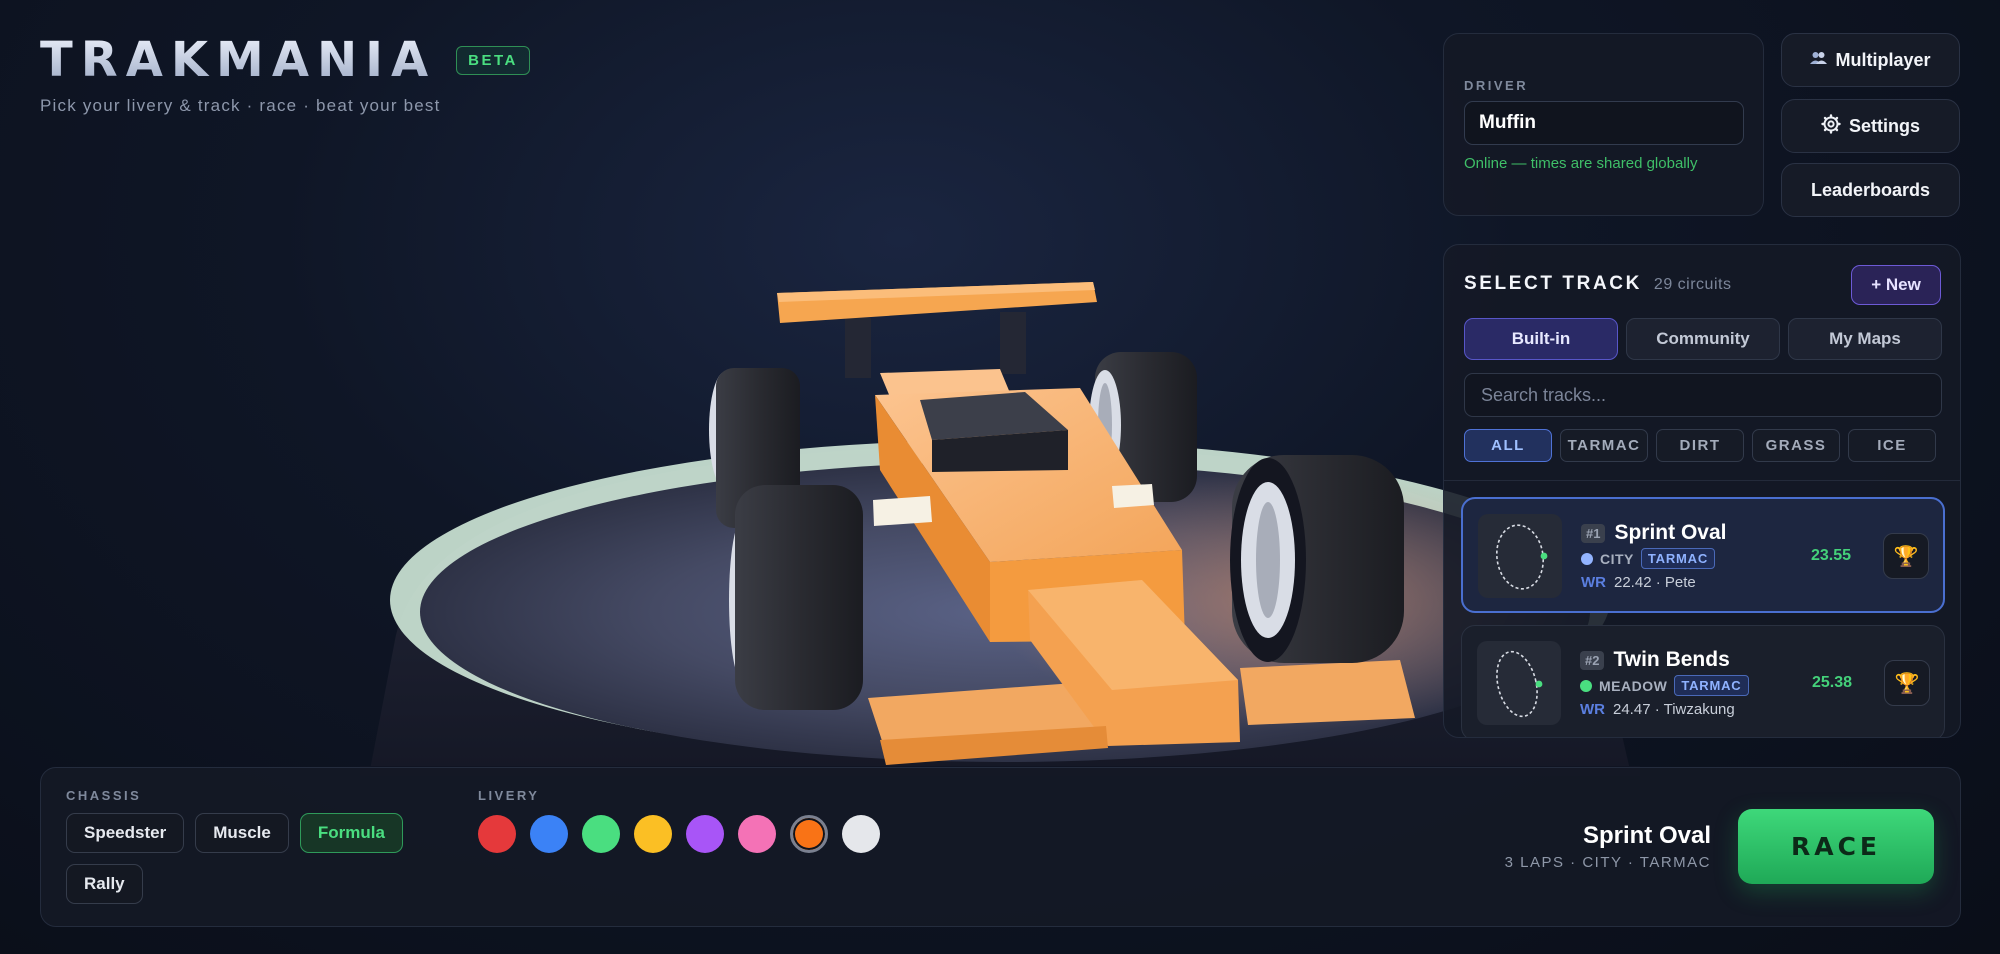  I want to click on track-panel-title: SELECT TRACK, so click(1553, 283).